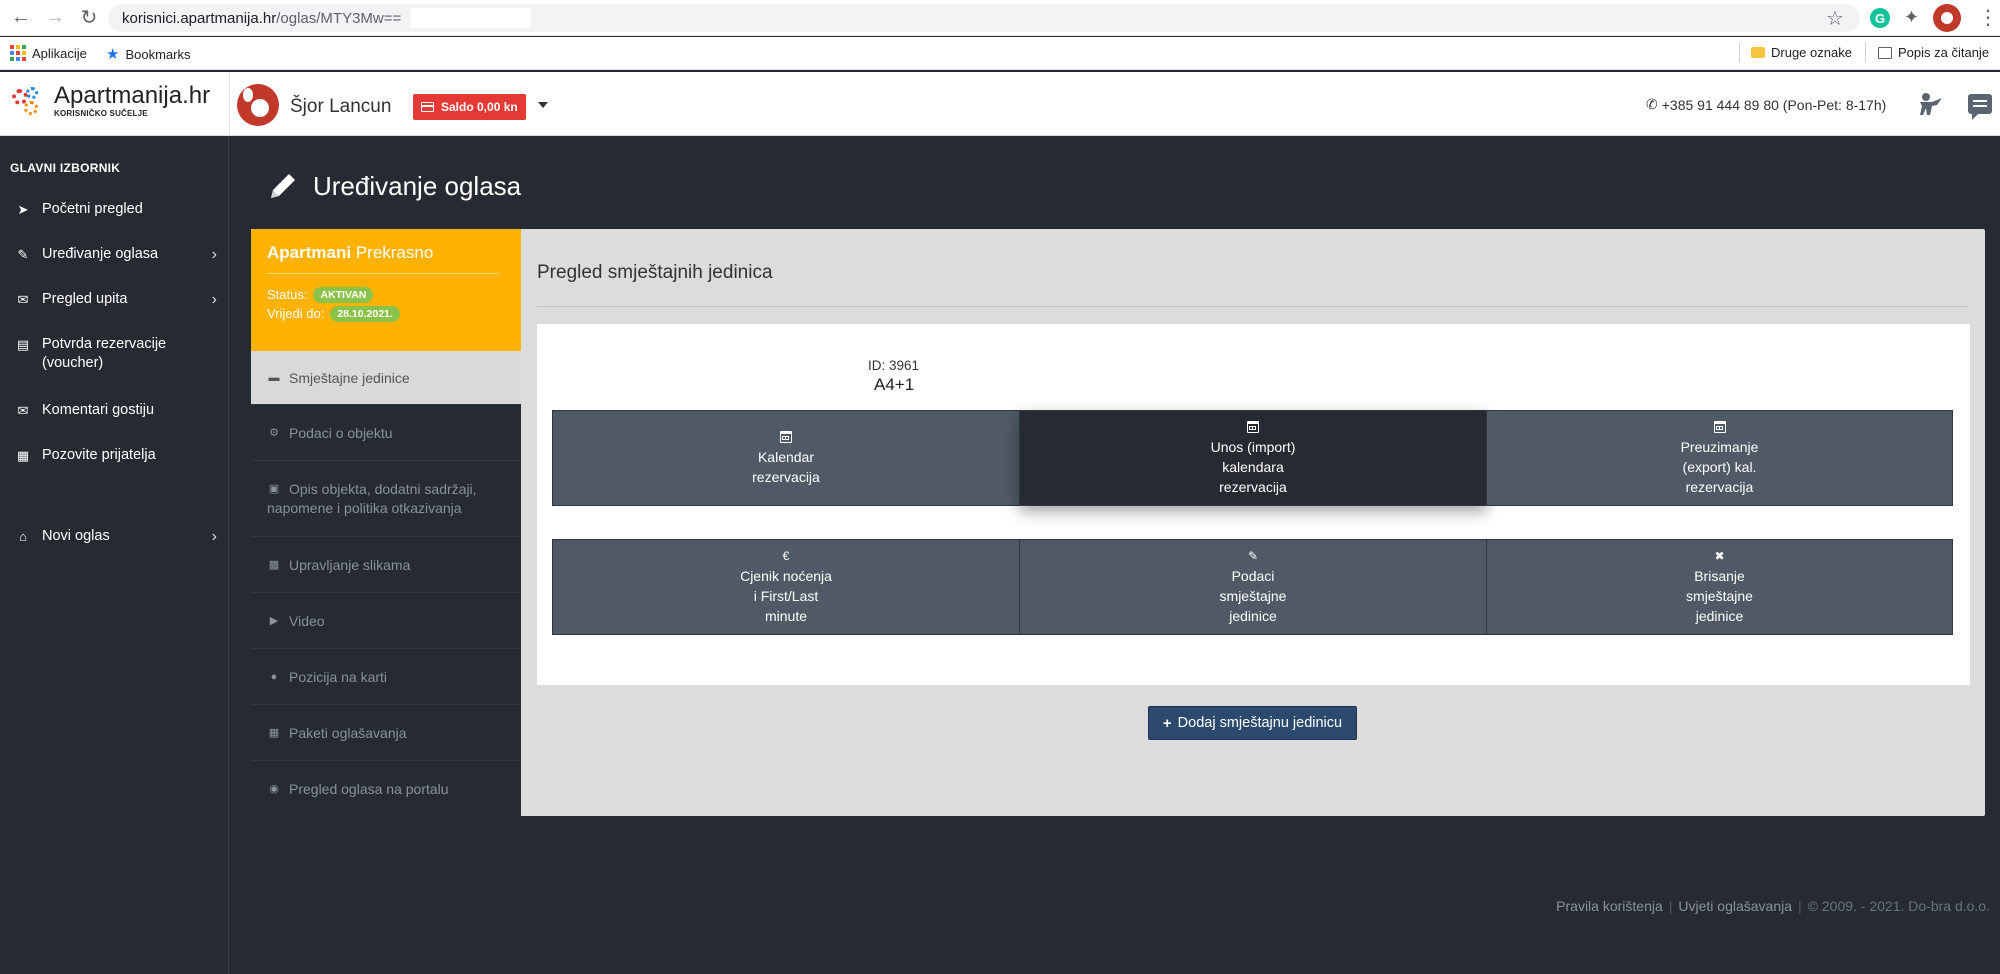  What do you see at coordinates (1988, 17) in the screenshot?
I see `kebab-menu-icon: ⋮` at bounding box center [1988, 17].